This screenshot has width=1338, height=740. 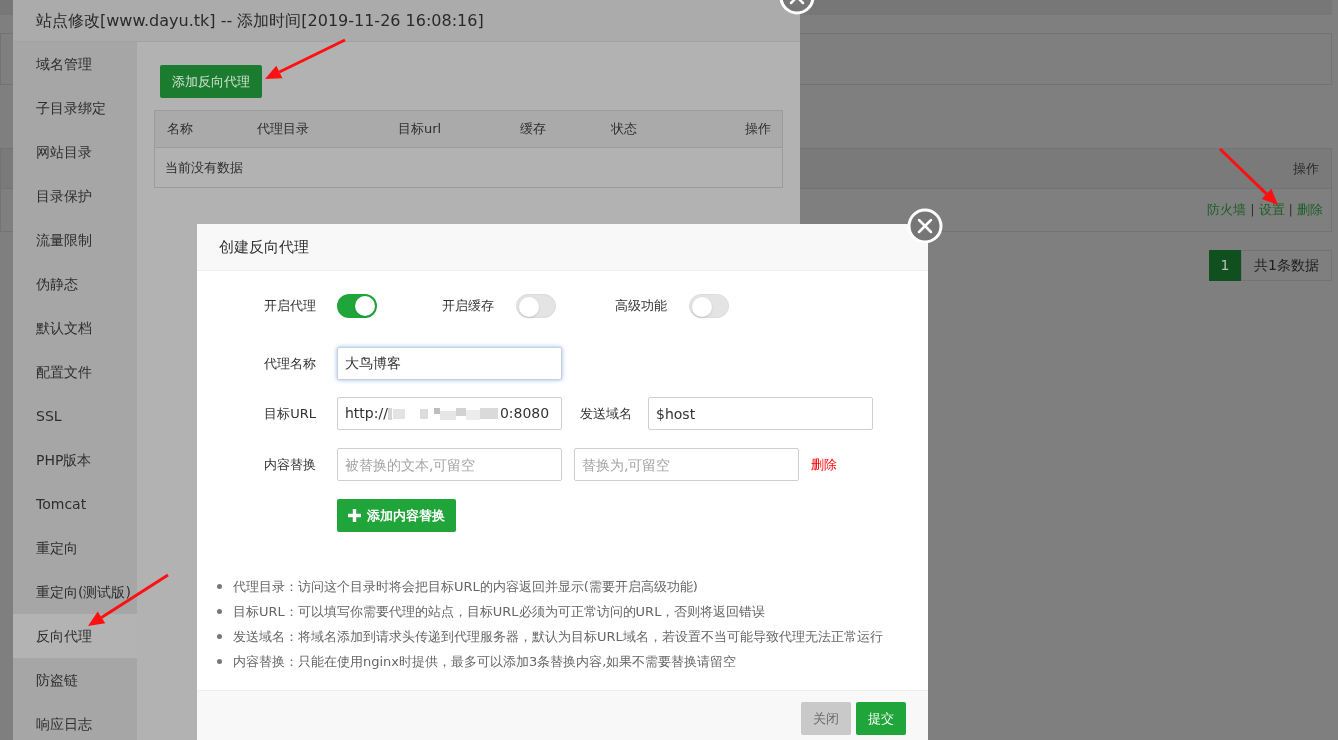 I want to click on field-label: 内容替换, so click(x=289, y=464).